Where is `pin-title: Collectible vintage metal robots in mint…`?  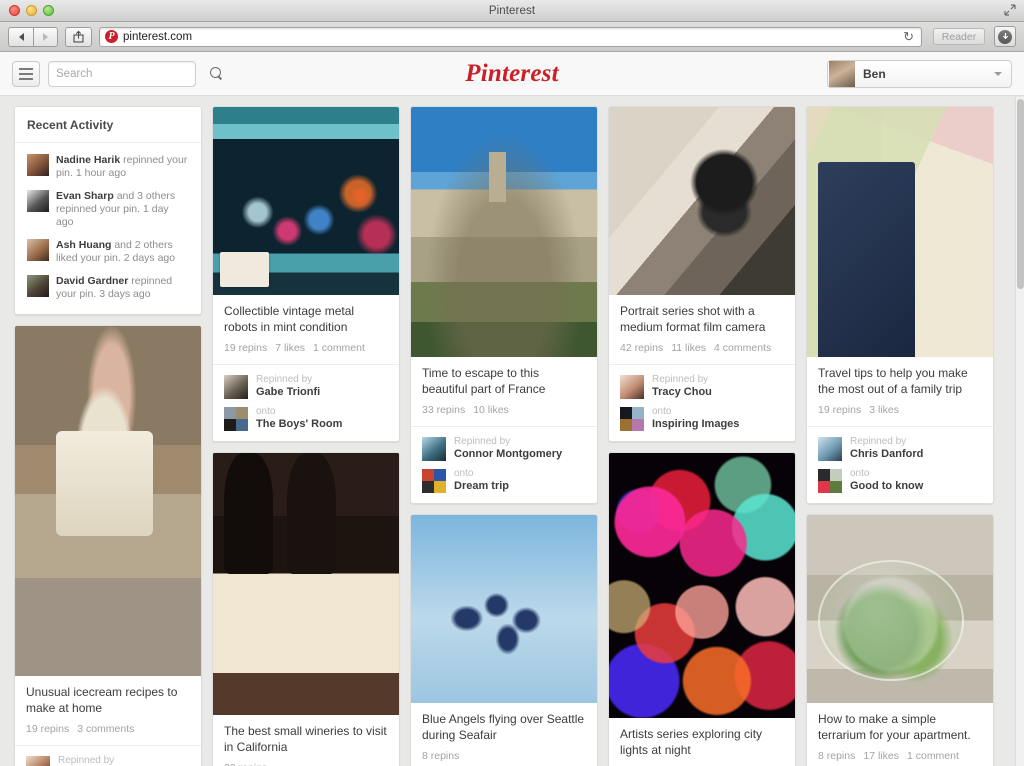
pin-title: Collectible vintage metal robots in mint… is located at coordinates (289, 319).